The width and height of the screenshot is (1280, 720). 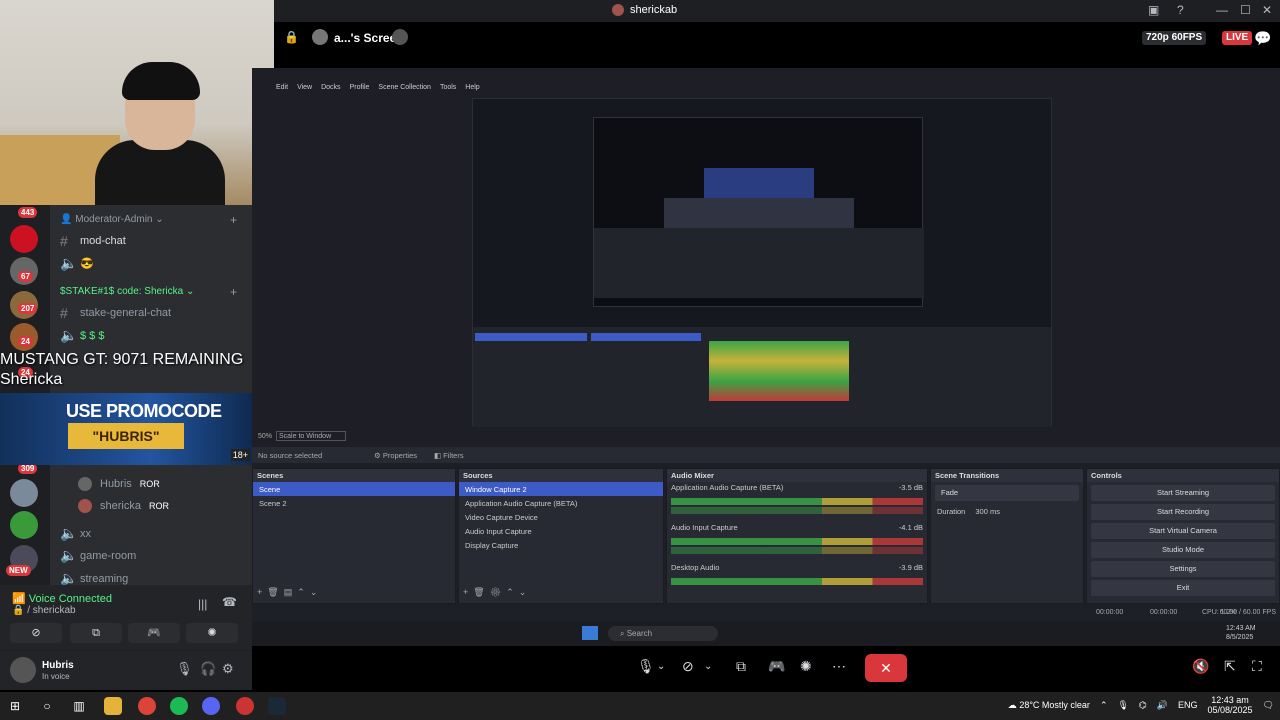 I want to click on source-item: Audio Input Capture, so click(x=561, y=531).